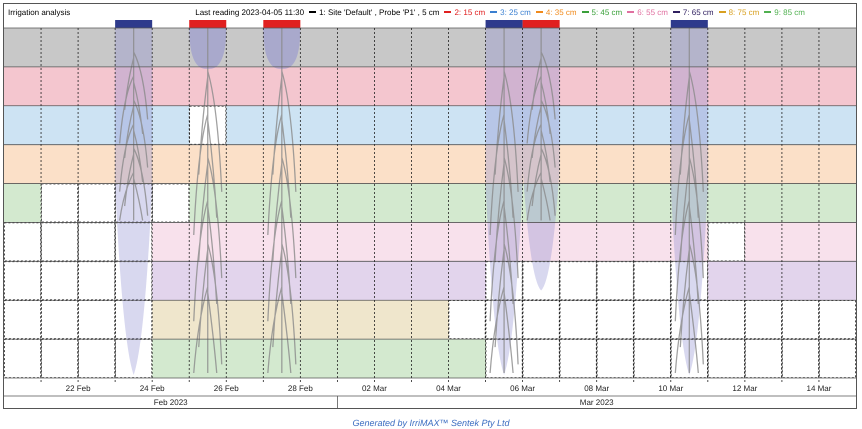  What do you see at coordinates (374, 388) in the screenshot?
I see `date-label: 02 Mar` at bounding box center [374, 388].